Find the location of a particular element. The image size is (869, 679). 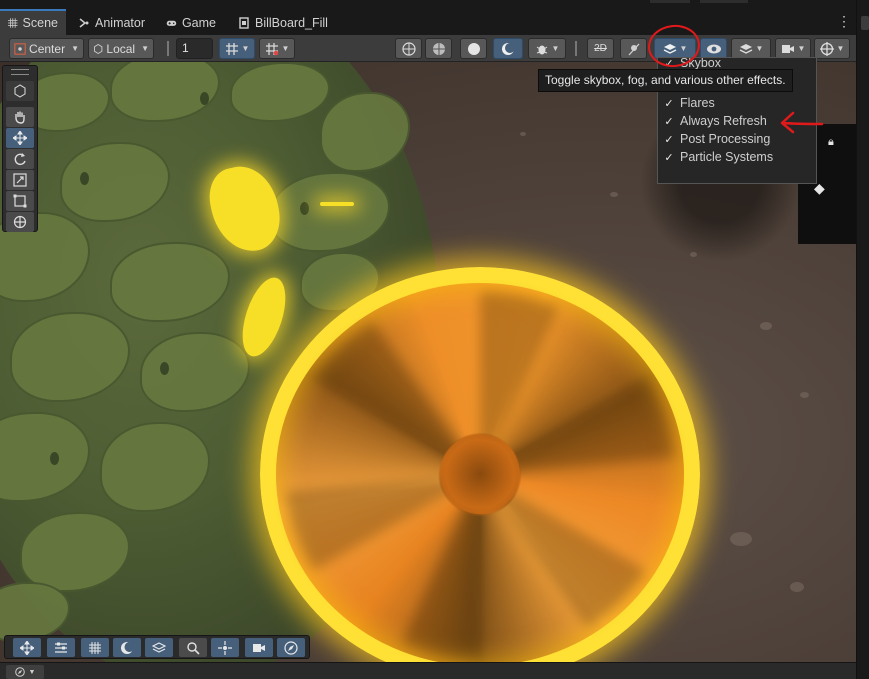

menu-item-label: Flares is located at coordinates (697, 103).